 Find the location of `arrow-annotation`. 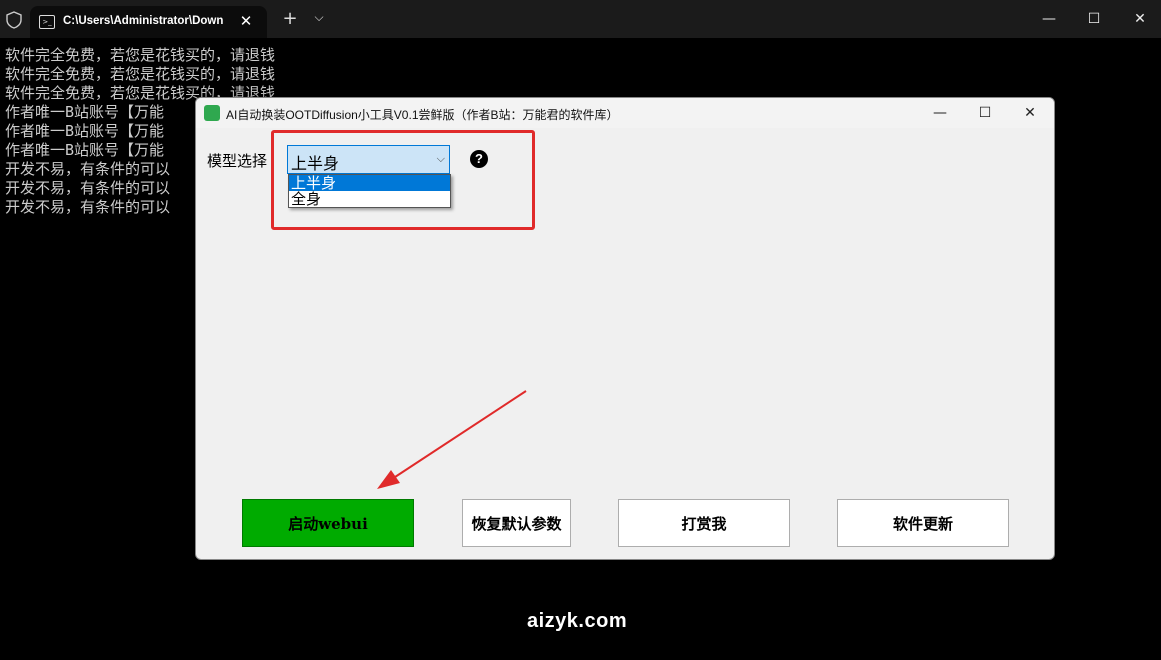

arrow-annotation is located at coordinates (452, 439).